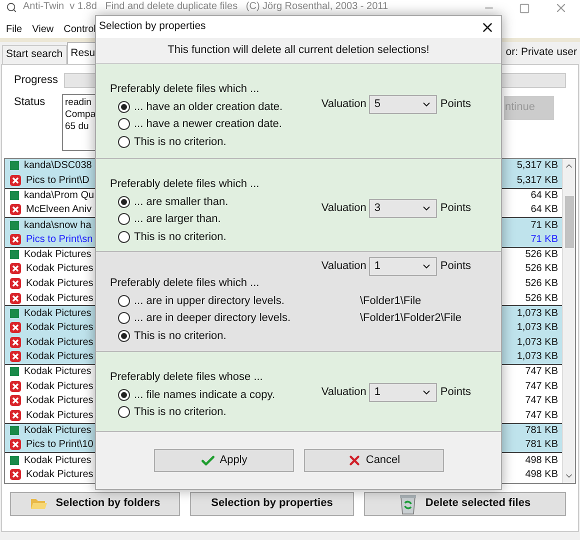  What do you see at coordinates (208, 106) in the screenshot?
I see `option-label: ... have an older creation date.` at bounding box center [208, 106].